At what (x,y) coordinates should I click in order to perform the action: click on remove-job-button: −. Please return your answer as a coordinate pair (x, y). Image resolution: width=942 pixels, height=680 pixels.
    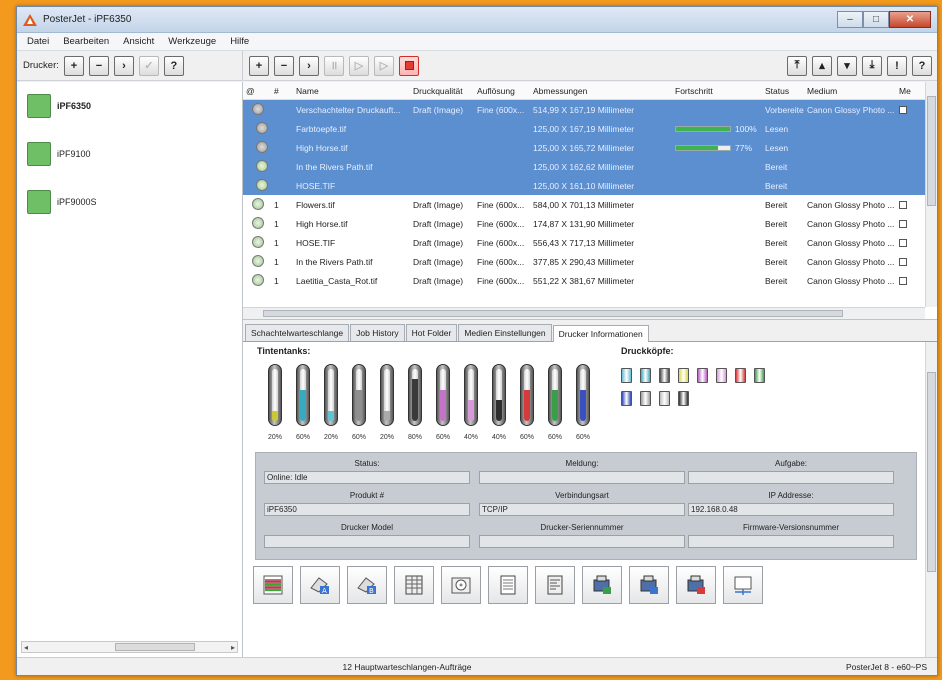
    Looking at the image, I should click on (284, 65).